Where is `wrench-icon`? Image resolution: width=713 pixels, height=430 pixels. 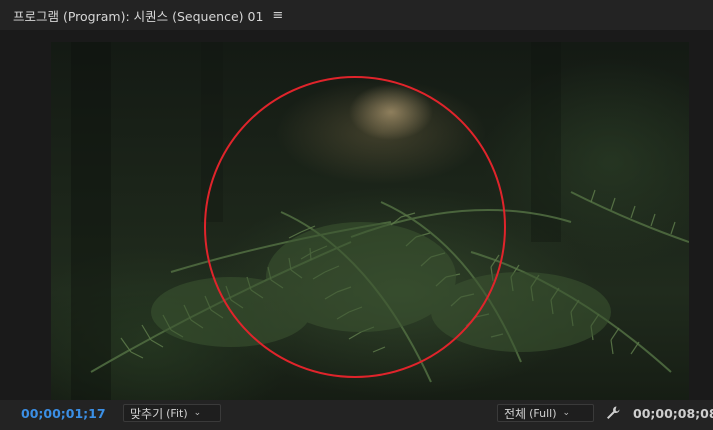 wrench-icon is located at coordinates (613, 414).